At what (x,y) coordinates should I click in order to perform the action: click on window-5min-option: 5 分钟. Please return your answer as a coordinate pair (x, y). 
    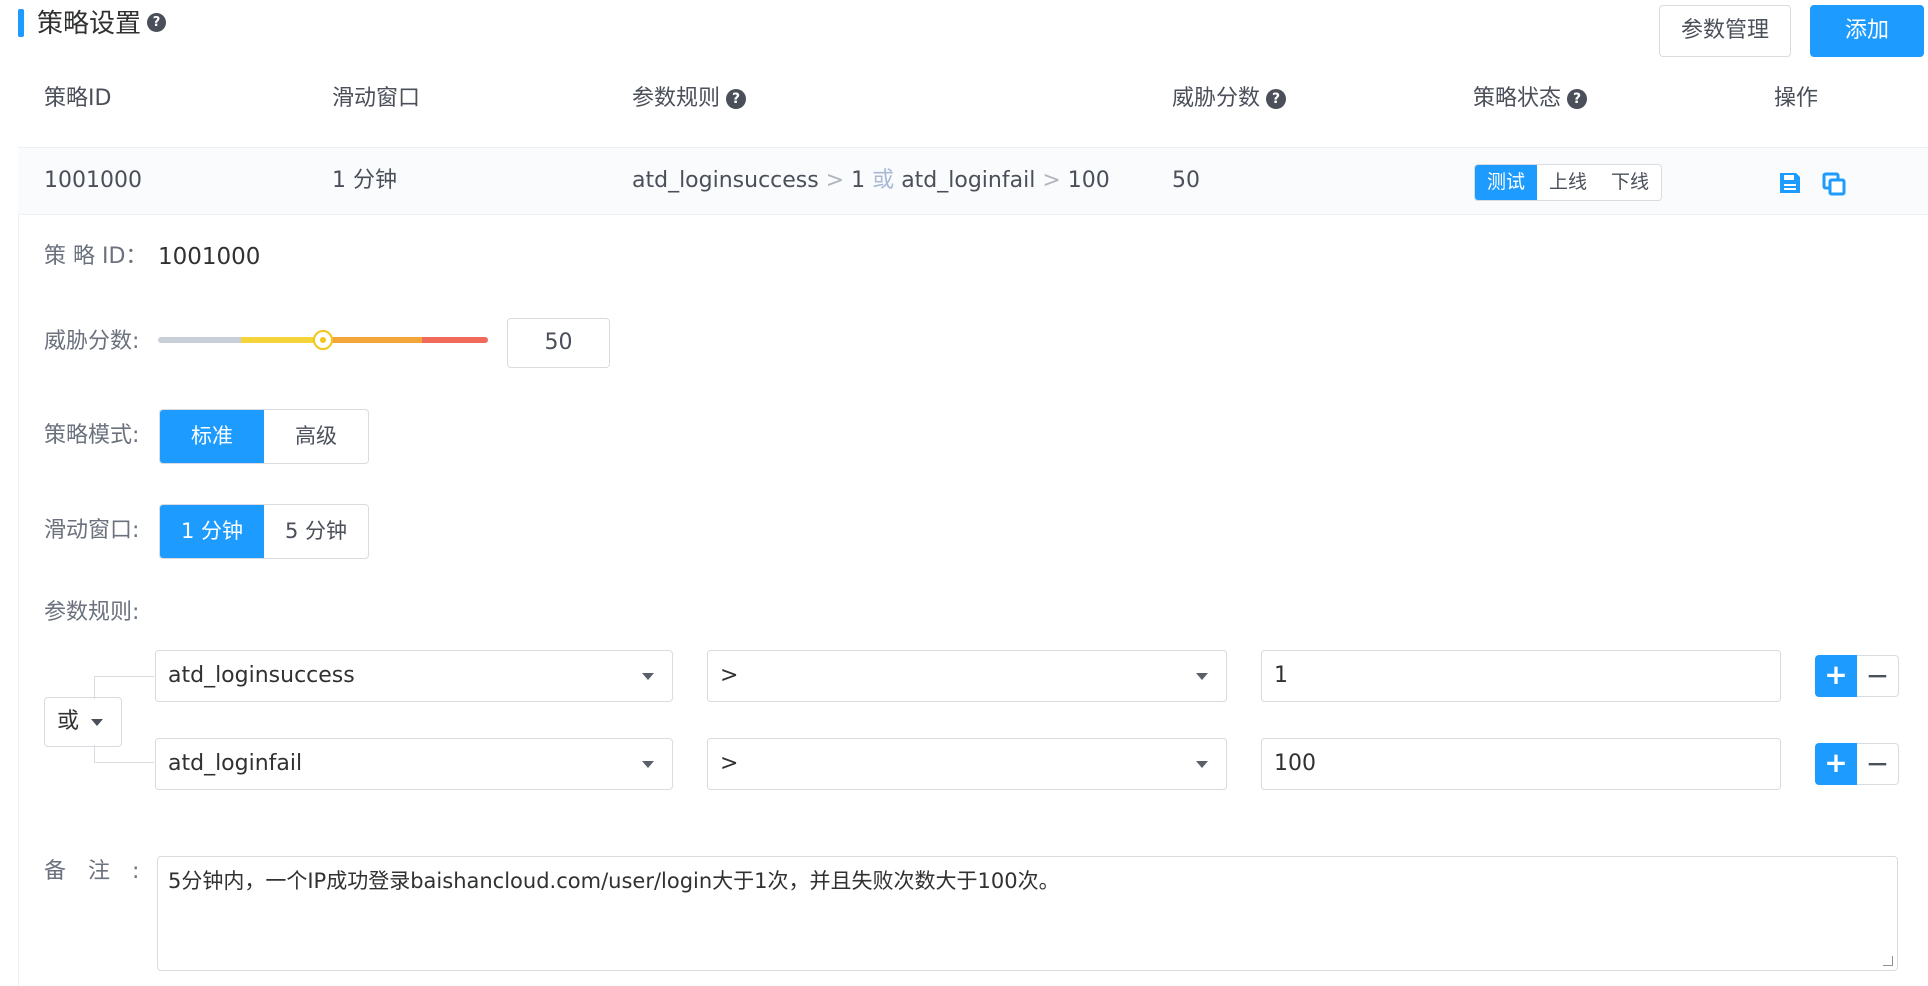
    Looking at the image, I should click on (316, 531).